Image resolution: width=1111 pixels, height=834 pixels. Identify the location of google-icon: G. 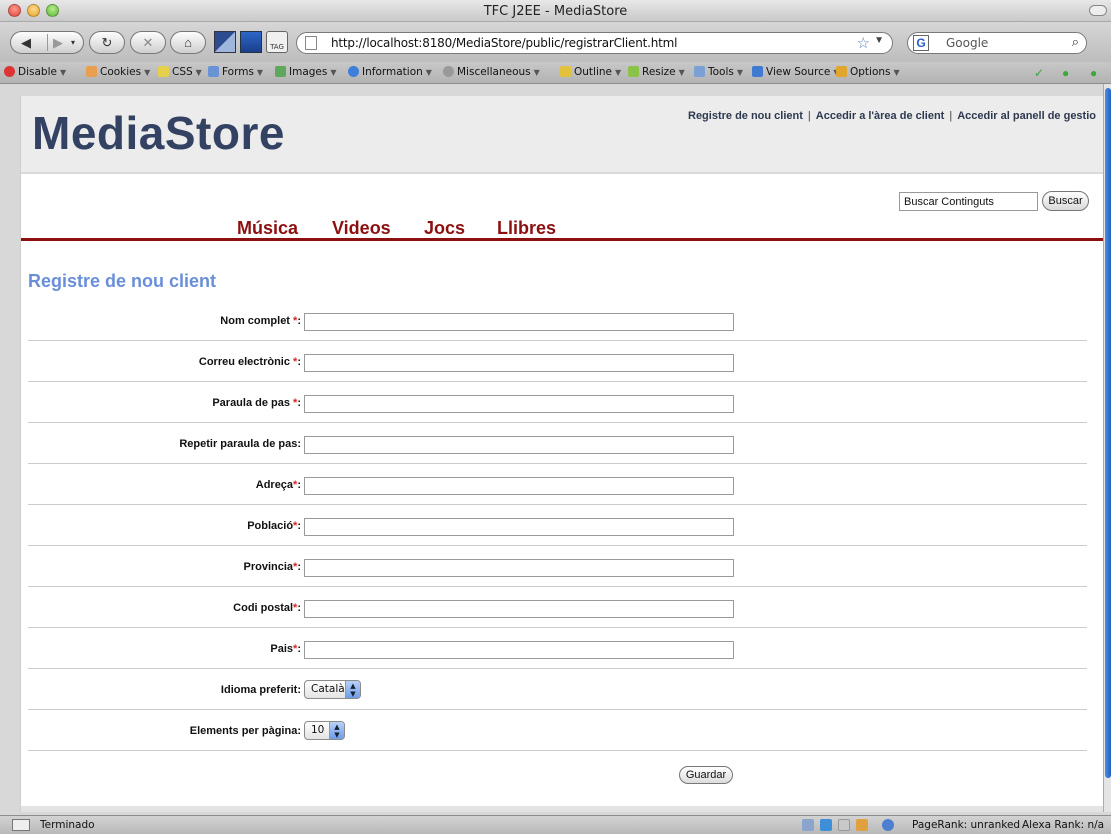
(921, 43).